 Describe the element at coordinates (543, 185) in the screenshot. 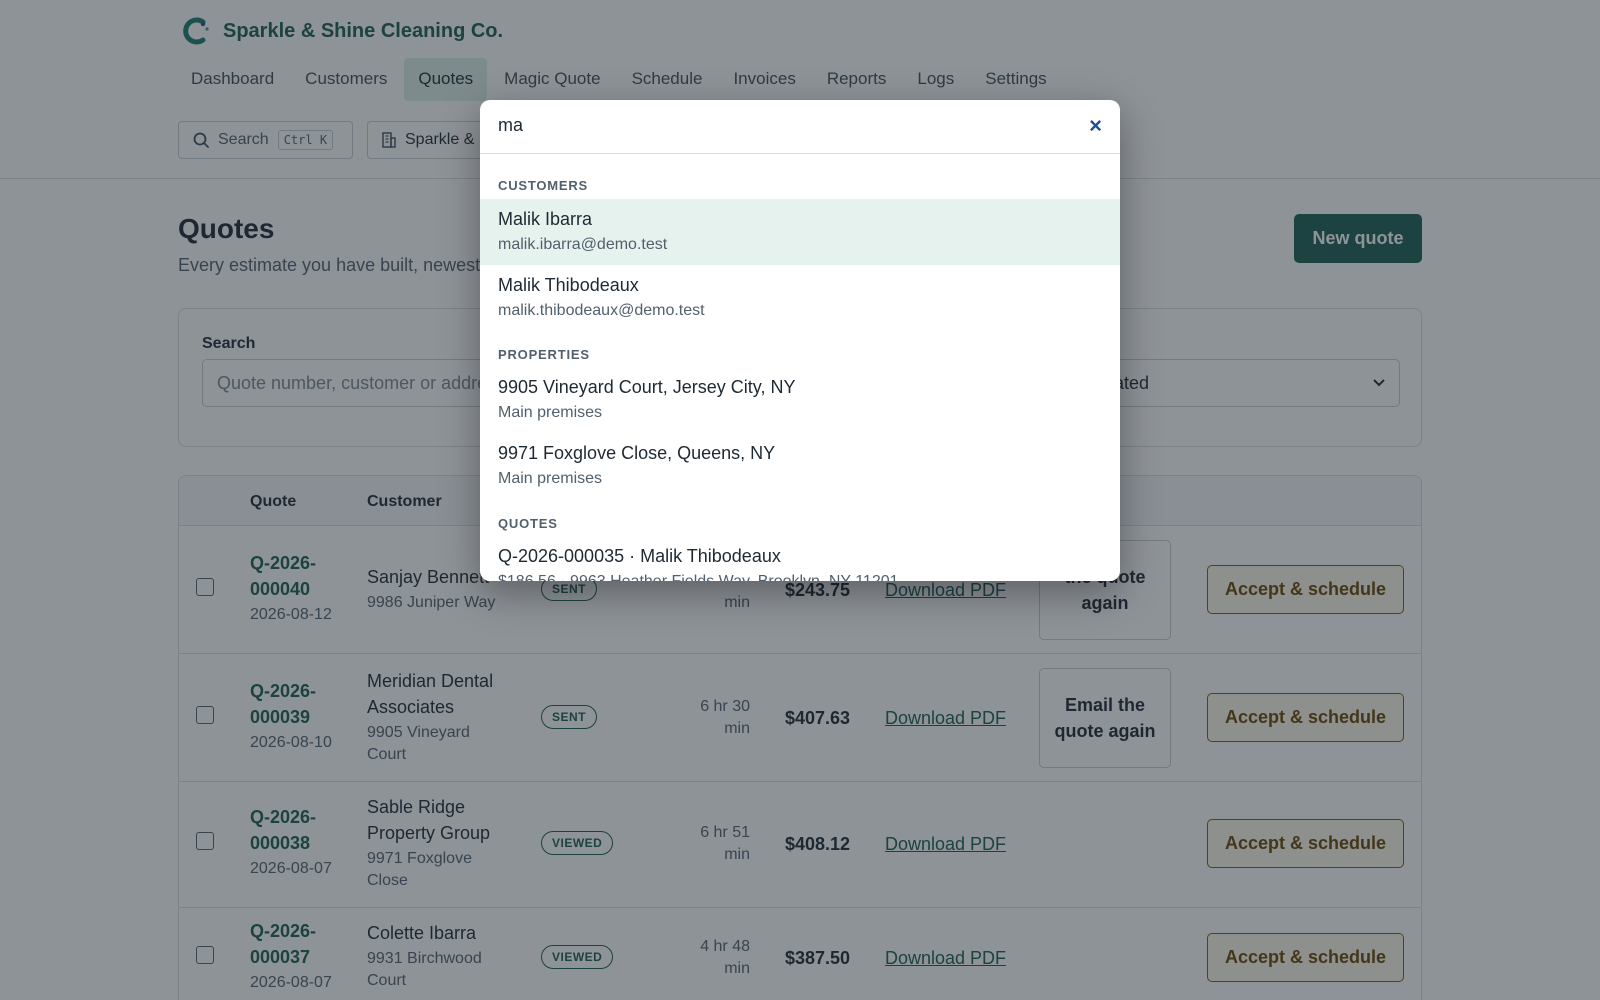

I see `group-label-customers: CUSTOMERS` at that location.